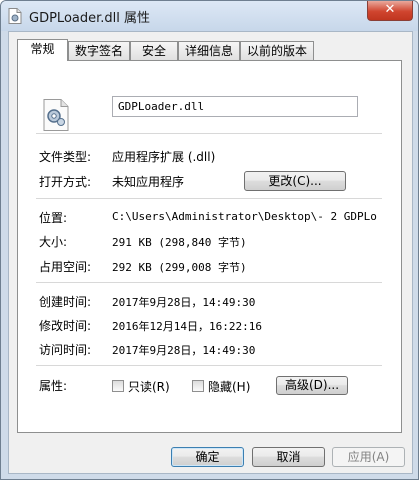 This screenshot has height=480, width=419. I want to click on window-title: GDPLoader.dll 属性, so click(89, 18).